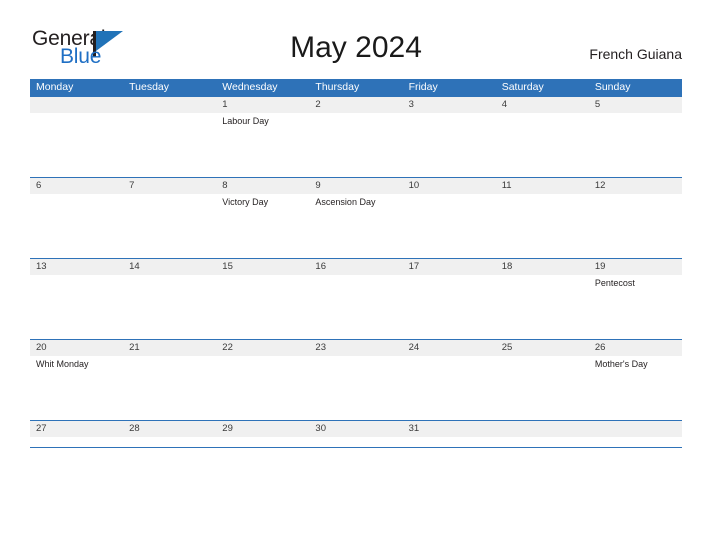 This screenshot has height=550, width=712. I want to click on day-number: 16, so click(320, 266).